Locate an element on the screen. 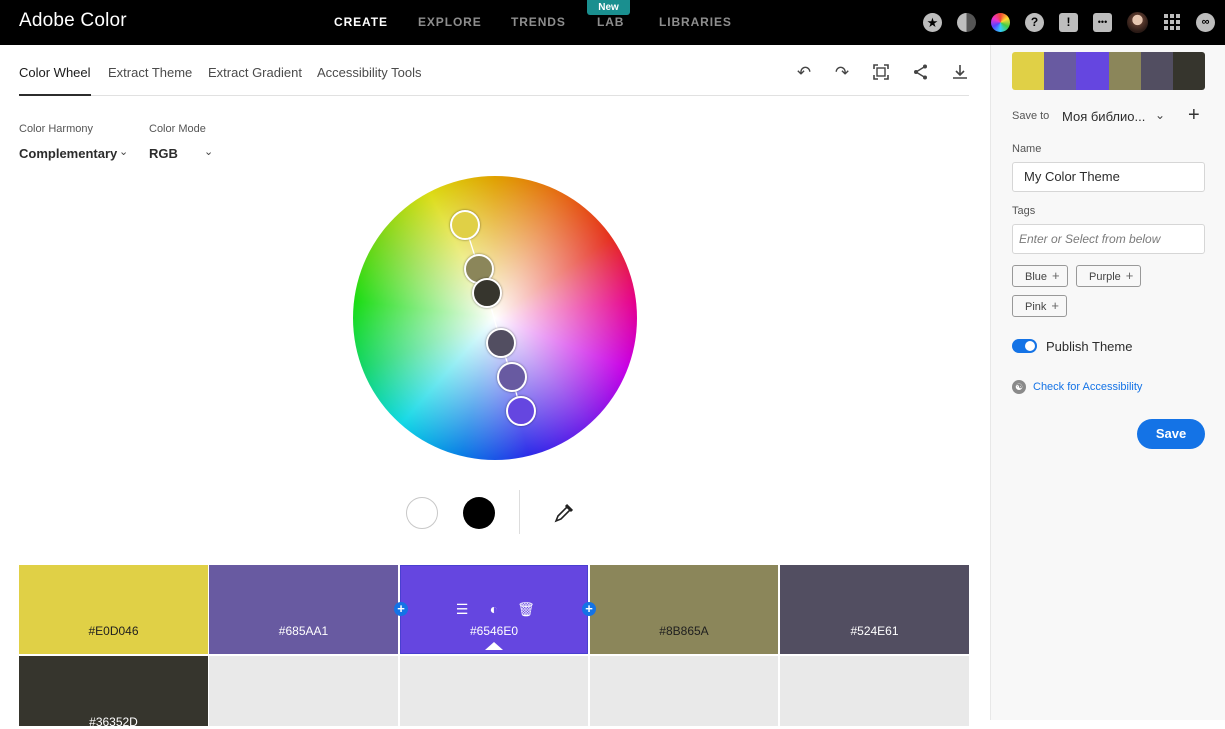 This screenshot has width=1225, height=729. contrast-icon: ◐ is located at coordinates (494, 609).